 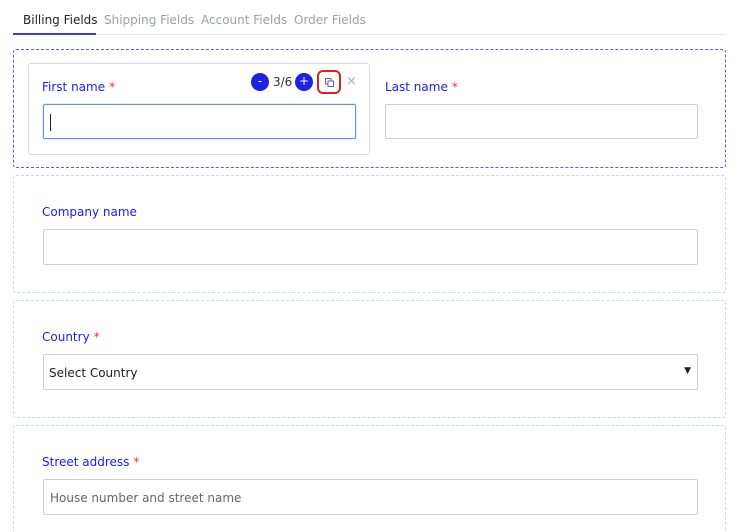 I want to click on field-width-counter: 3/6, so click(x=283, y=82).